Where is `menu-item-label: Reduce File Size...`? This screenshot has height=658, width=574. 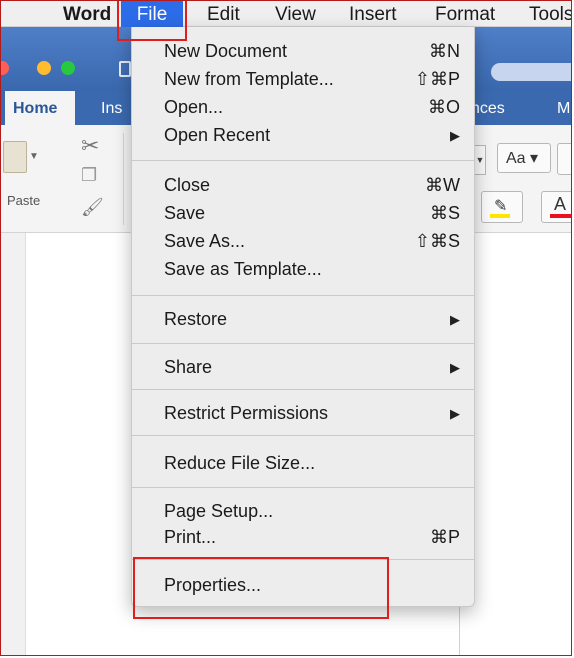 menu-item-label: Reduce File Size... is located at coordinates (240, 463).